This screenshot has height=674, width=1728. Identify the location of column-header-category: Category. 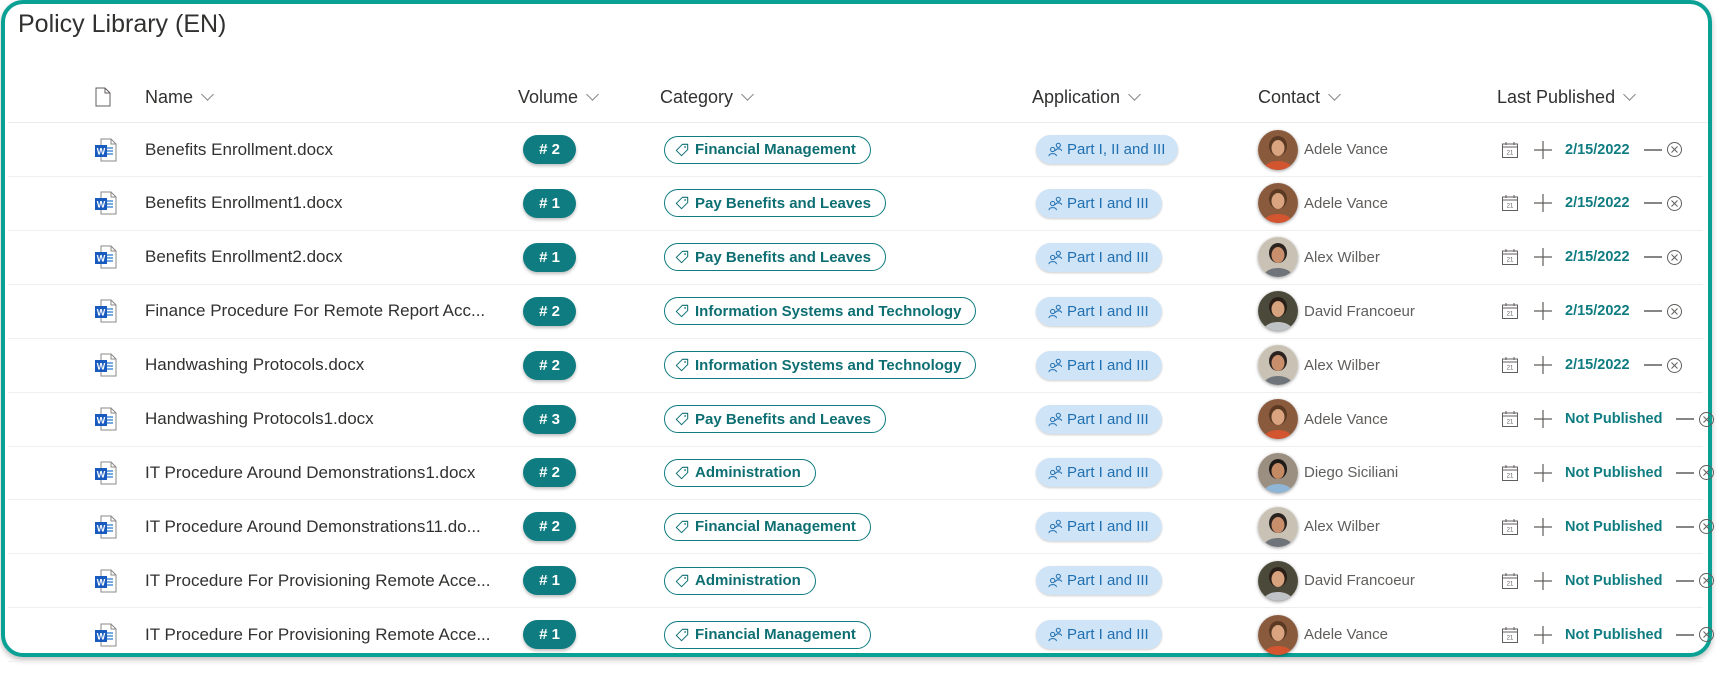
(707, 97).